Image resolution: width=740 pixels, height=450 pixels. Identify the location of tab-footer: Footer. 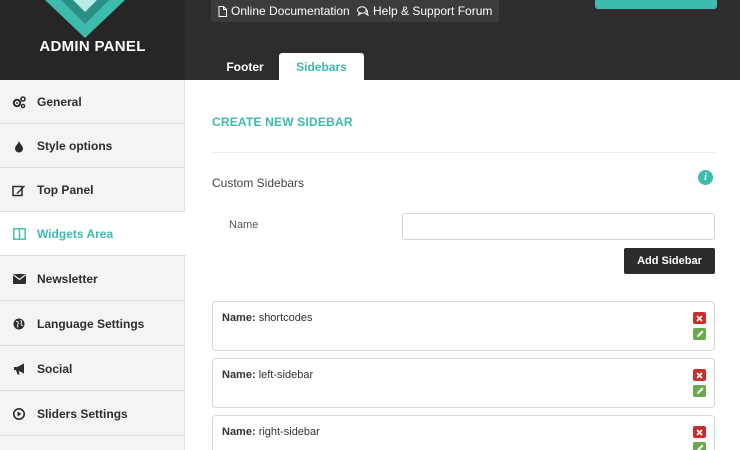
(245, 66).